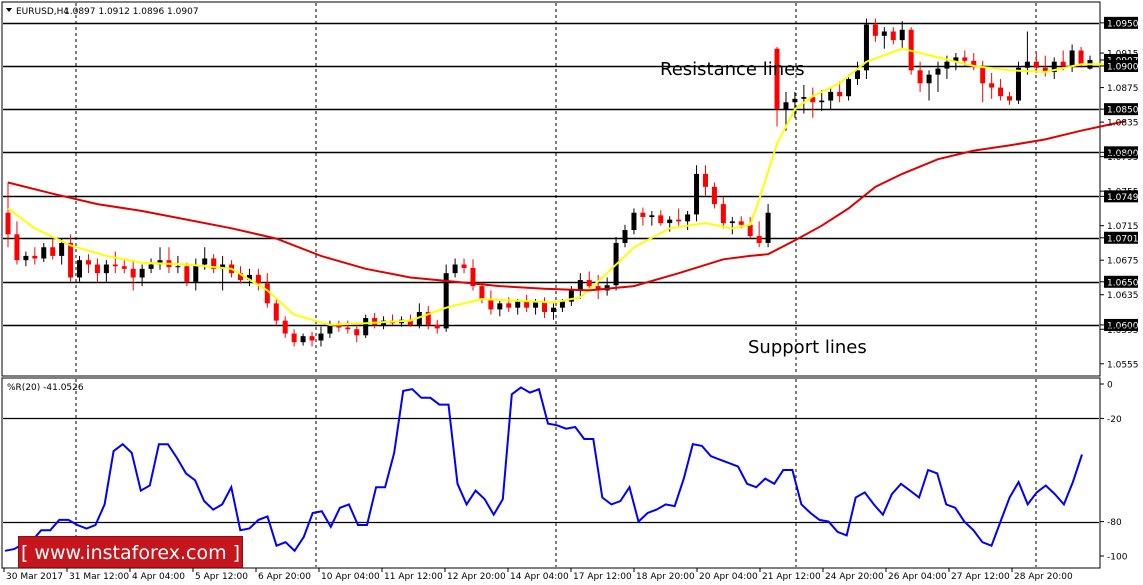 Image resolution: width=1143 pixels, height=585 pixels. What do you see at coordinates (790, 575) in the screenshot?
I see `time-tick: 21 Apr 12:00` at bounding box center [790, 575].